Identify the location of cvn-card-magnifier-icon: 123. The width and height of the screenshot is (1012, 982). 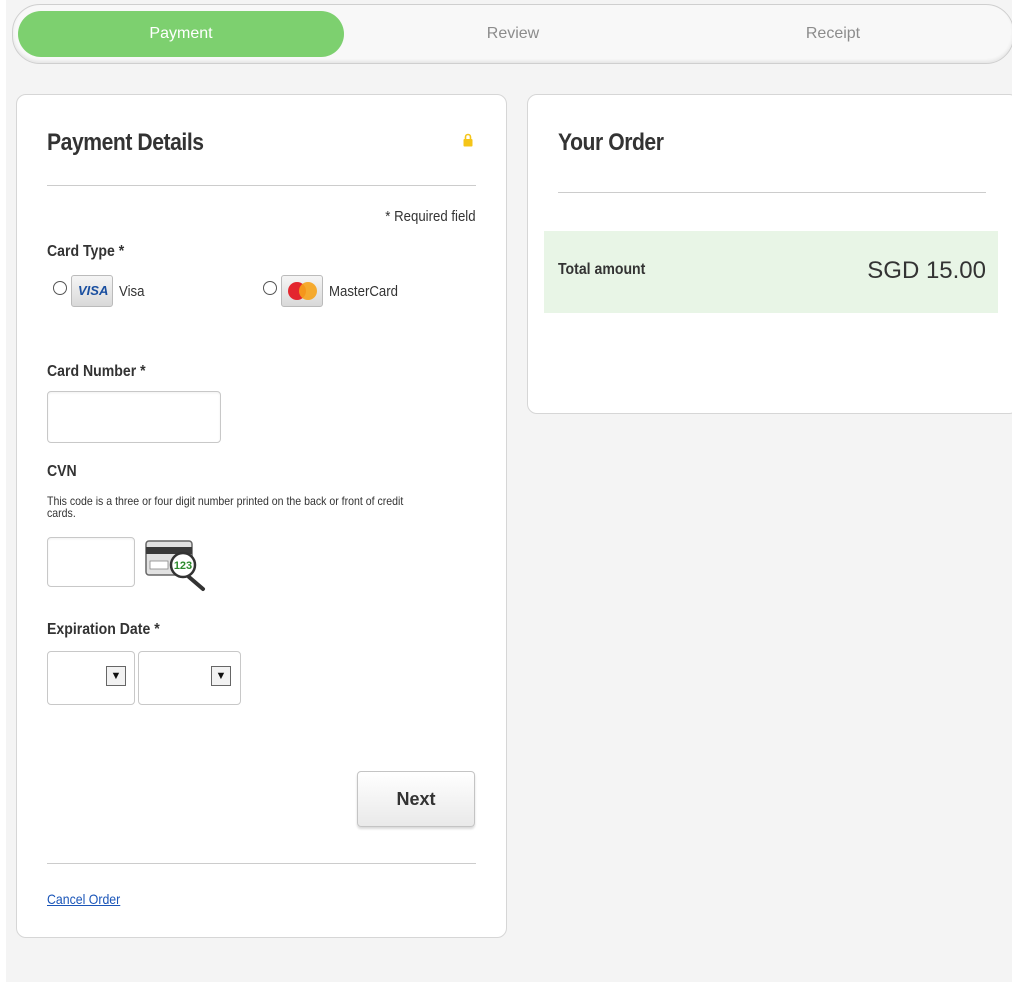
(175, 565).